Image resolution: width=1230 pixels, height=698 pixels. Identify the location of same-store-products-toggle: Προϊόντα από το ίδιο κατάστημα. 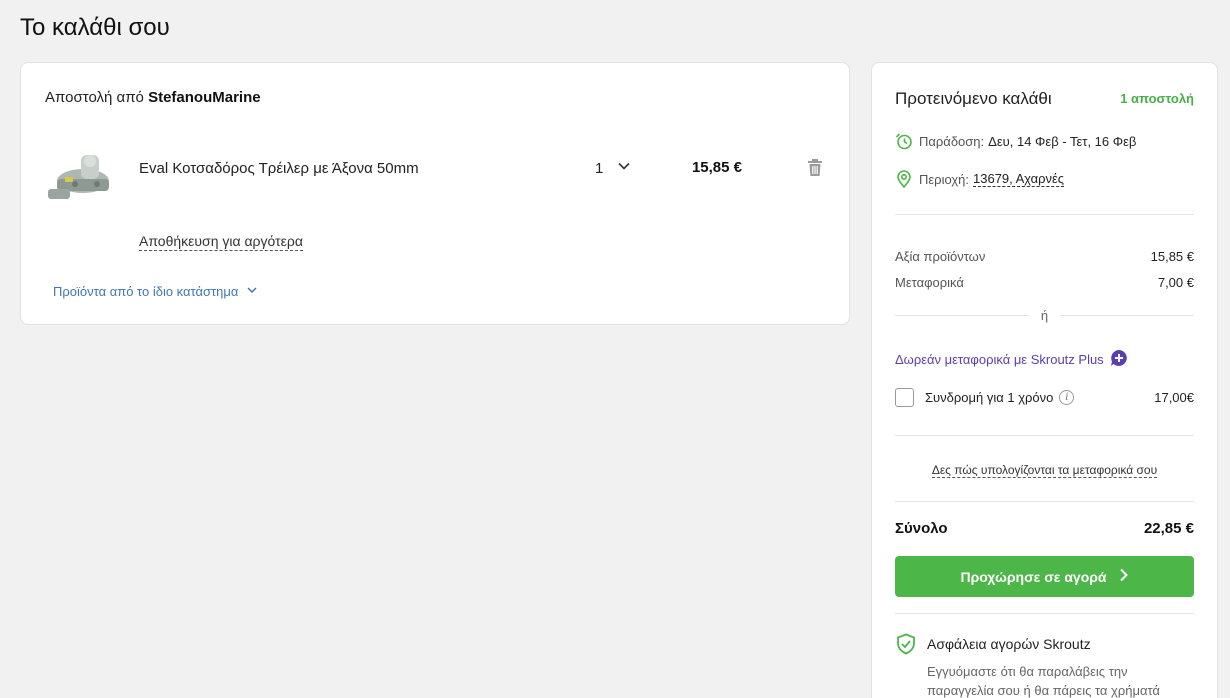
(155, 291).